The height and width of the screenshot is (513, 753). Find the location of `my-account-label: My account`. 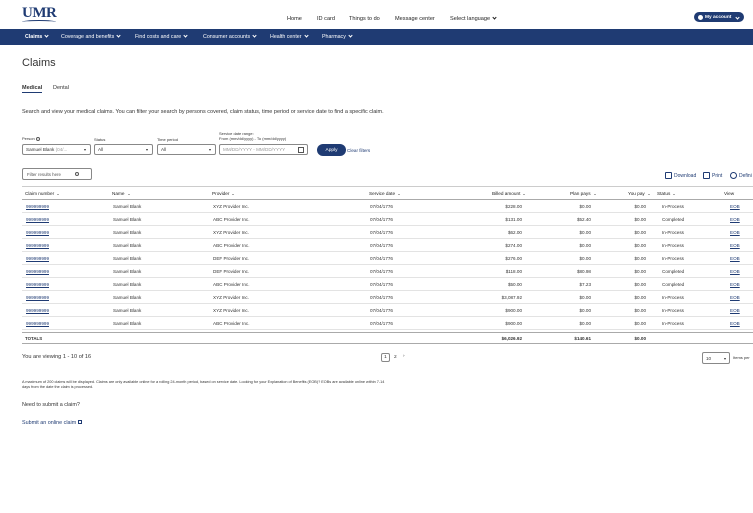

my-account-label: My account is located at coordinates (718, 17).